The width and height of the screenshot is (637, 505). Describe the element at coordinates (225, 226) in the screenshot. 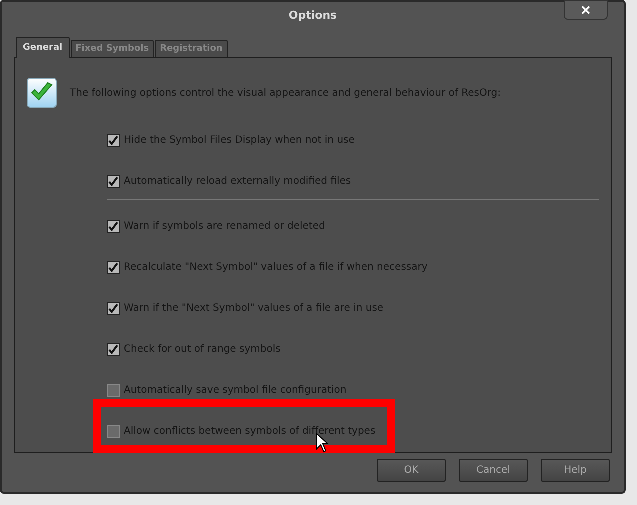

I see `option-label: Warn if symbols are renamed or deleted` at that location.